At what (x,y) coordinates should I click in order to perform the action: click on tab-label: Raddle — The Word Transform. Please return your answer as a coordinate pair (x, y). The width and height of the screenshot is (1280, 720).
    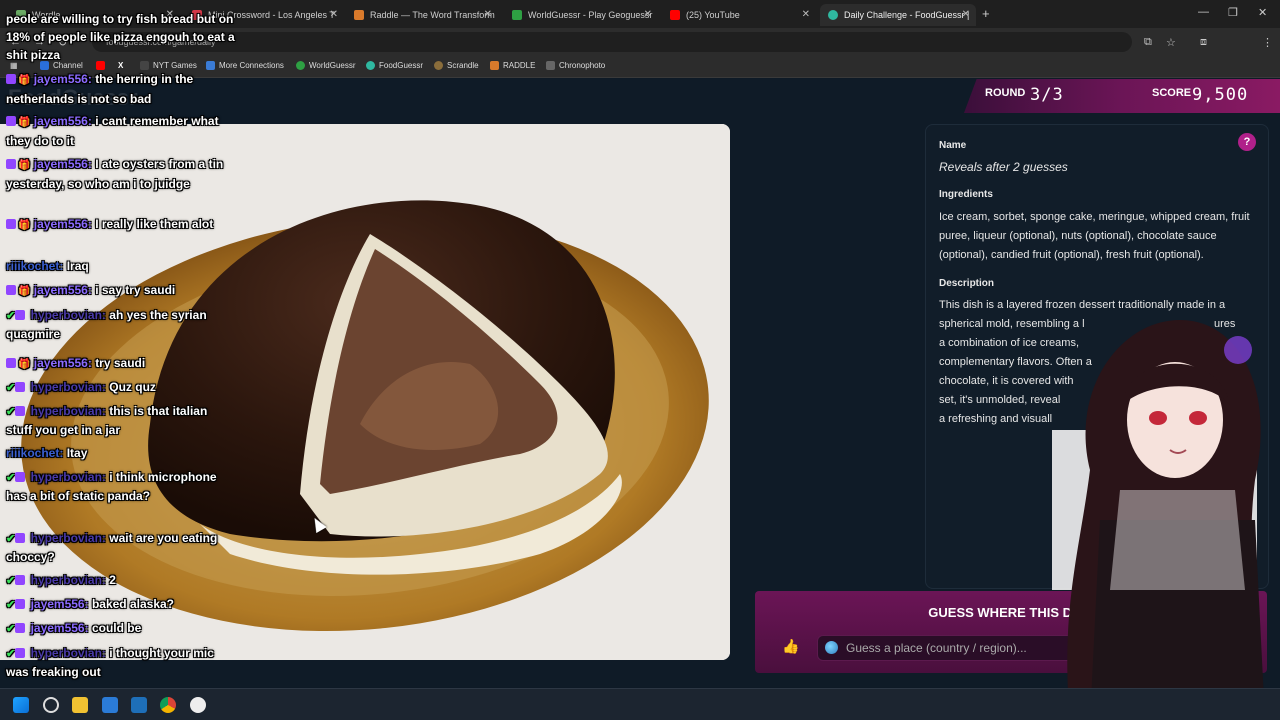
    Looking at the image, I should click on (432, 15).